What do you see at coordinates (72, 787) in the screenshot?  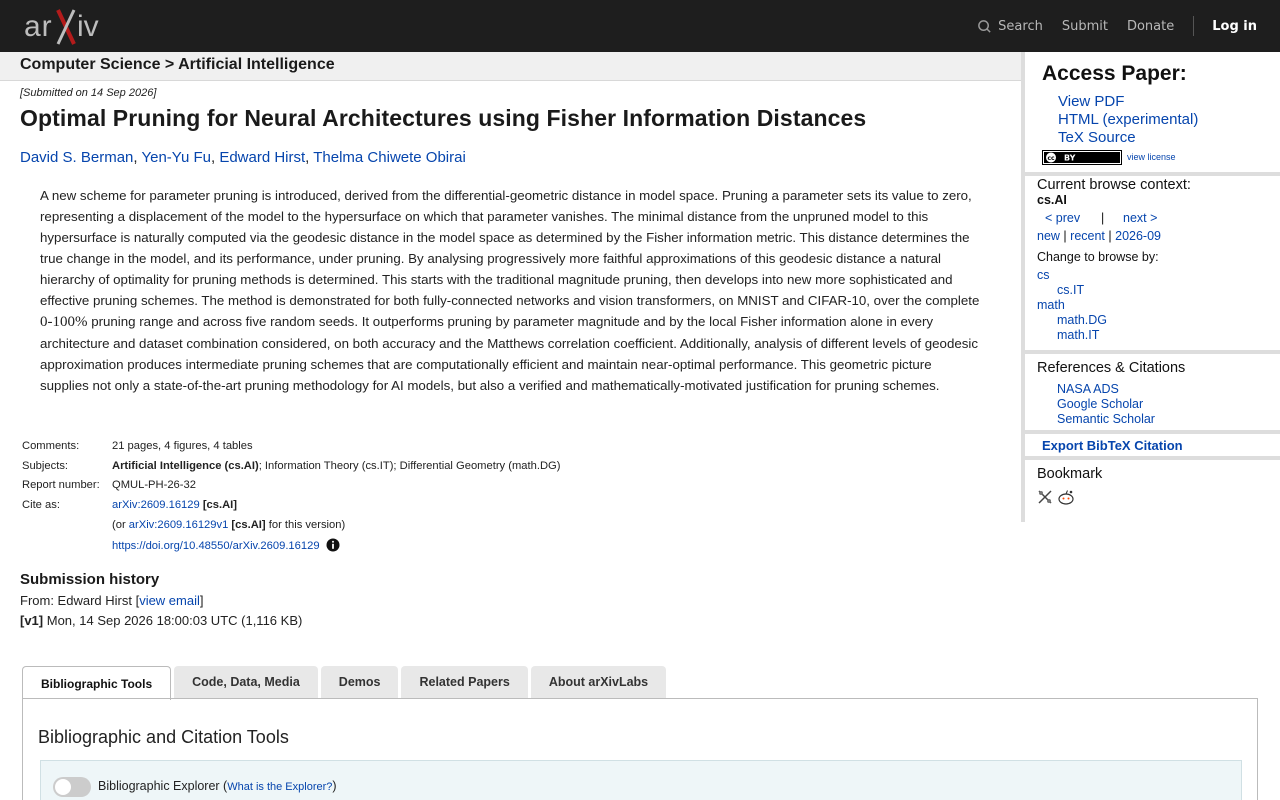 I see `explorer-toggle` at bounding box center [72, 787].